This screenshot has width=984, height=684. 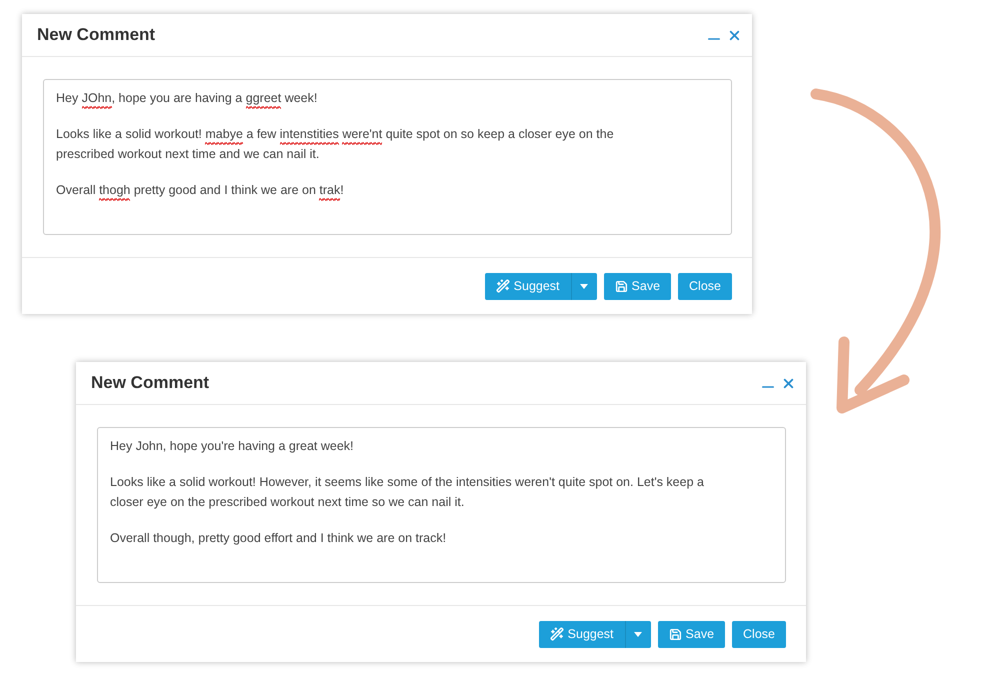 What do you see at coordinates (387, 191) in the screenshot?
I see `comment-text: Overall thogh pretty good and I think we are on trak!` at bounding box center [387, 191].